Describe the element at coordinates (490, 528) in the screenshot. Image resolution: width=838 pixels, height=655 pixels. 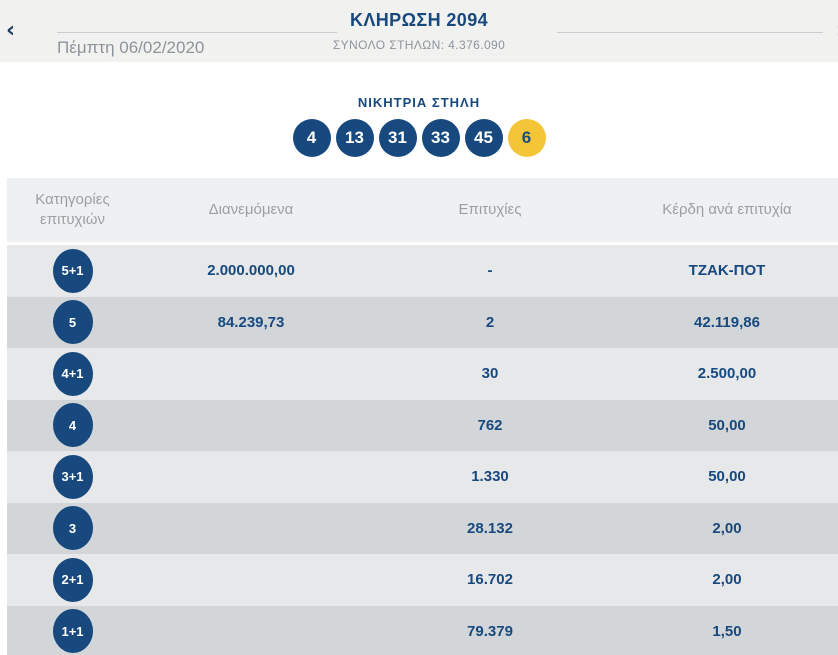
I see `winners-value: 28.132` at that location.